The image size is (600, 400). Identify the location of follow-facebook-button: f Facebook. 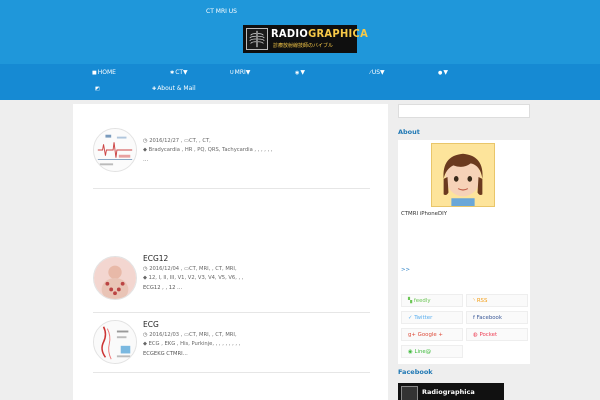
(497, 317).